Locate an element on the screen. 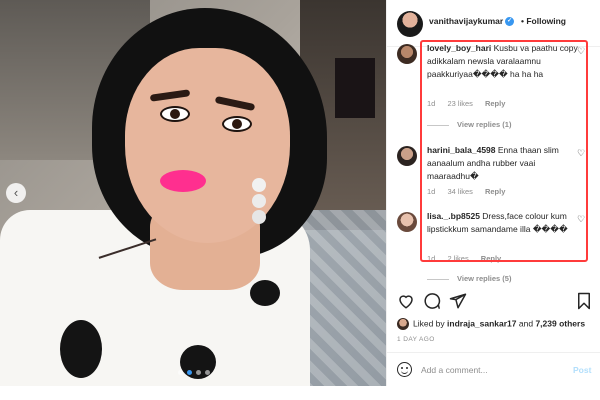 Image resolution: width=600 pixels, height=400 pixels. bookmark-icon is located at coordinates (584, 301).